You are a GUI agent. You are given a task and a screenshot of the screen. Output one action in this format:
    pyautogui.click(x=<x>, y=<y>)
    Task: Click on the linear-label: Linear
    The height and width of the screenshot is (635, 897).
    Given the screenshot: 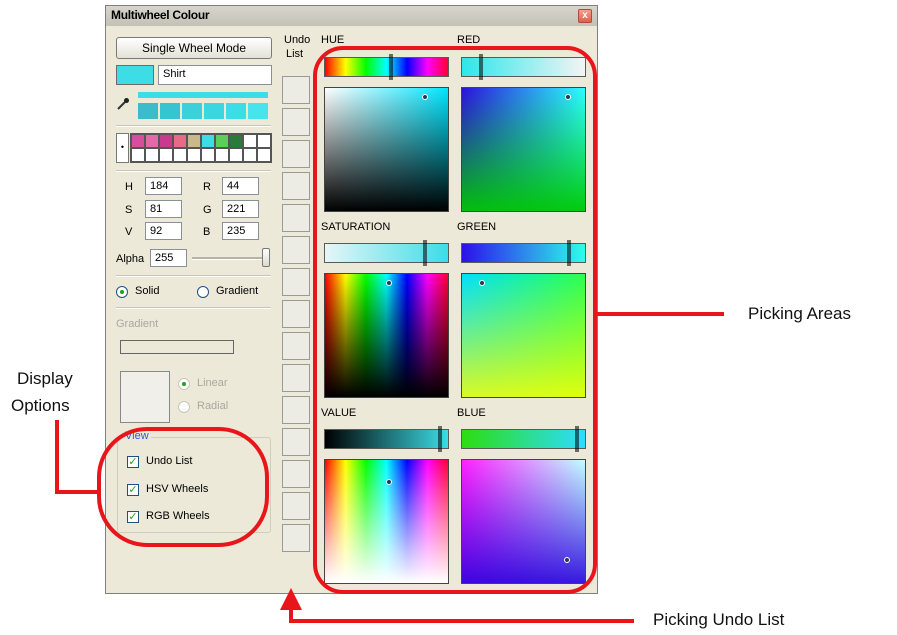 What is the action you would take?
    pyautogui.click(x=212, y=383)
    